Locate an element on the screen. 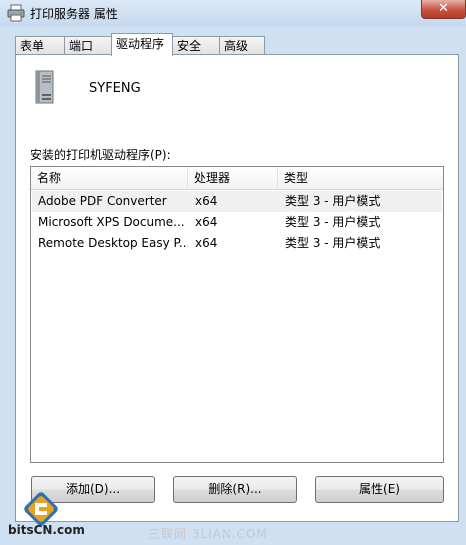  tab-strip: 表单 端口 安全 高级 驱动程序 is located at coordinates (233, 44).